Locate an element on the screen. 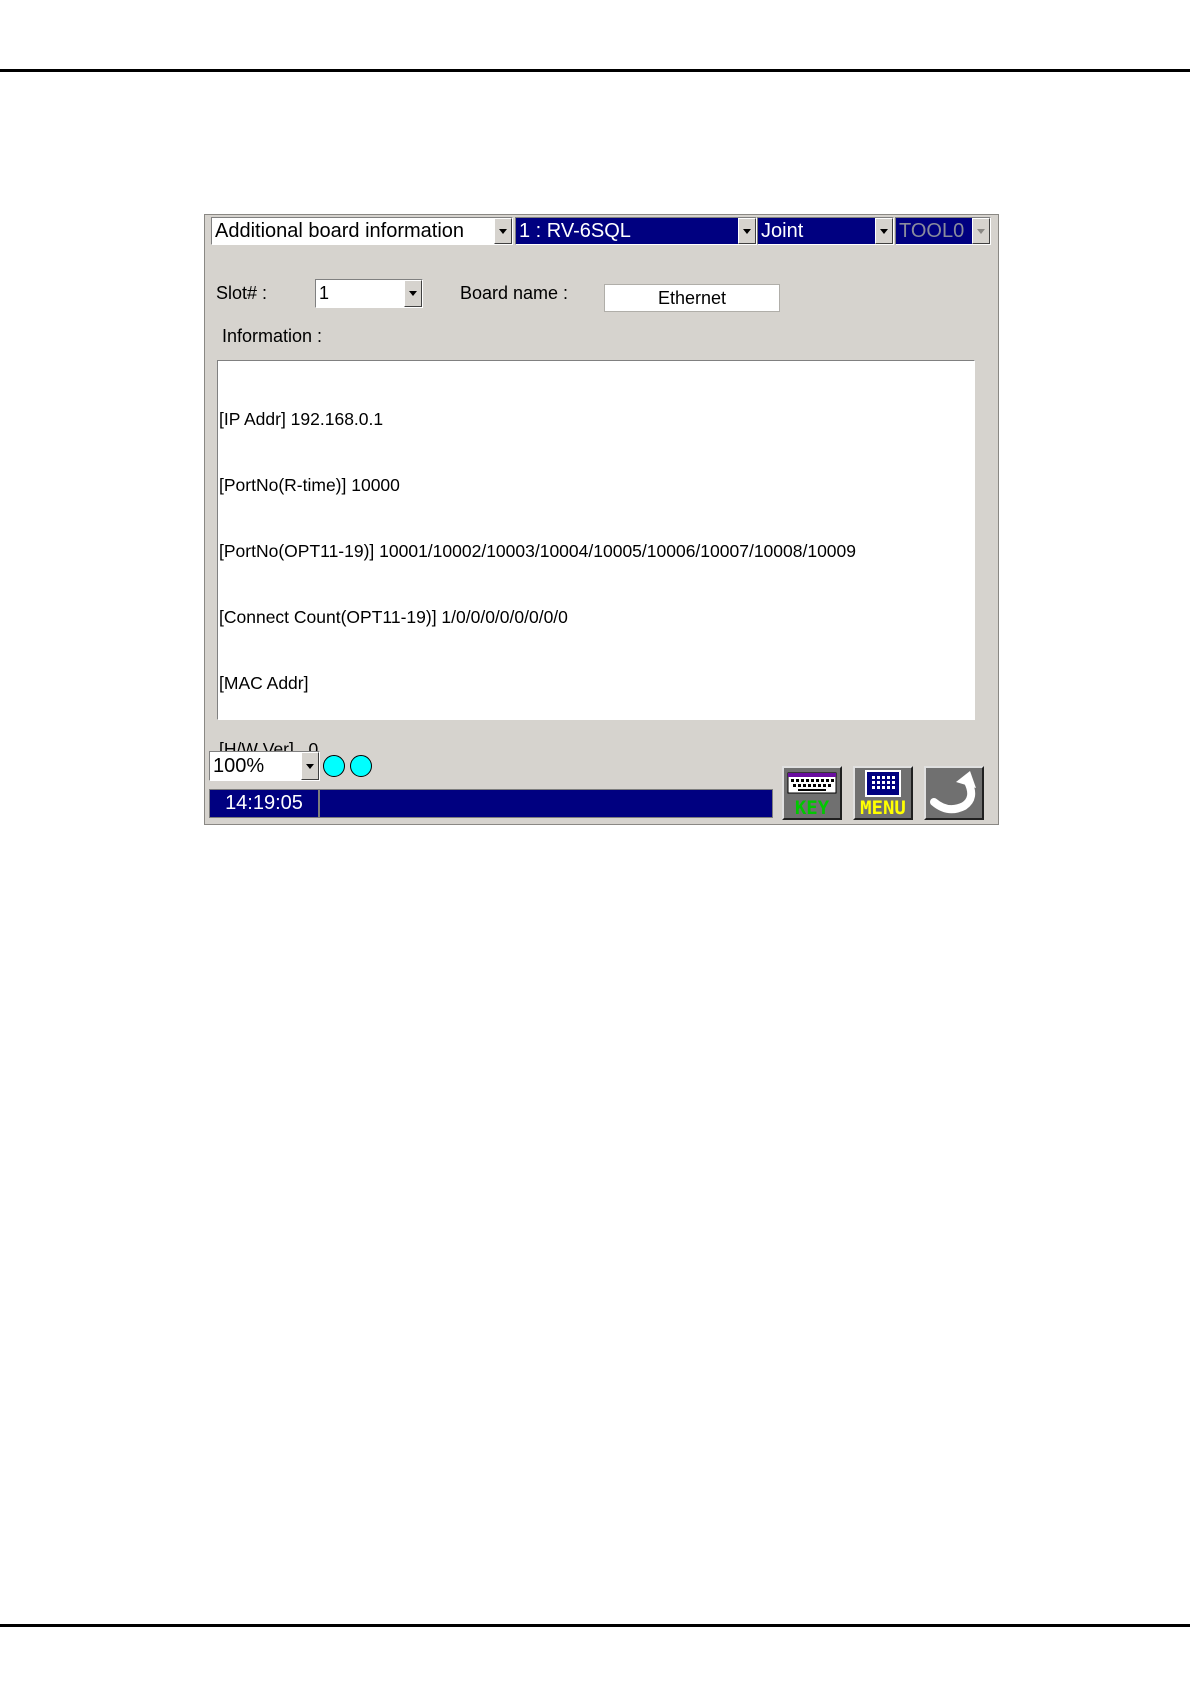  keyboard-icon is located at coordinates (812, 783).